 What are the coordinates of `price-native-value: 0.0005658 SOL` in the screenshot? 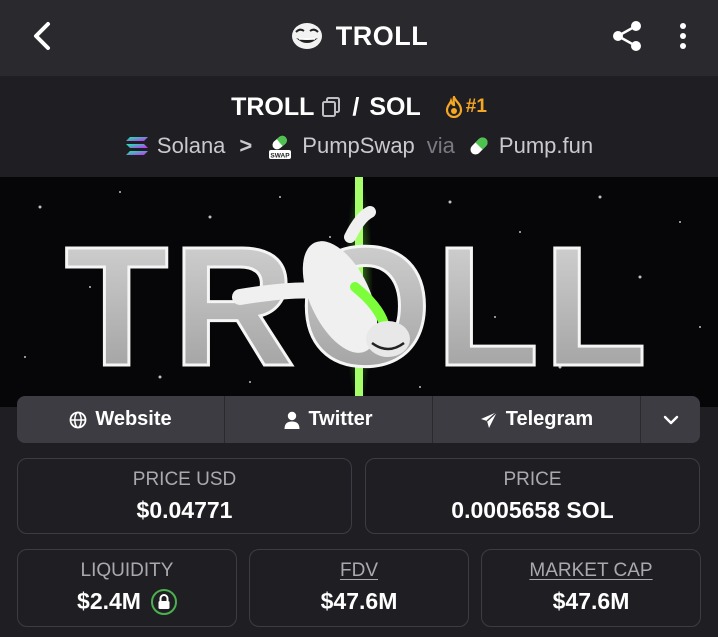 It's located at (532, 510).